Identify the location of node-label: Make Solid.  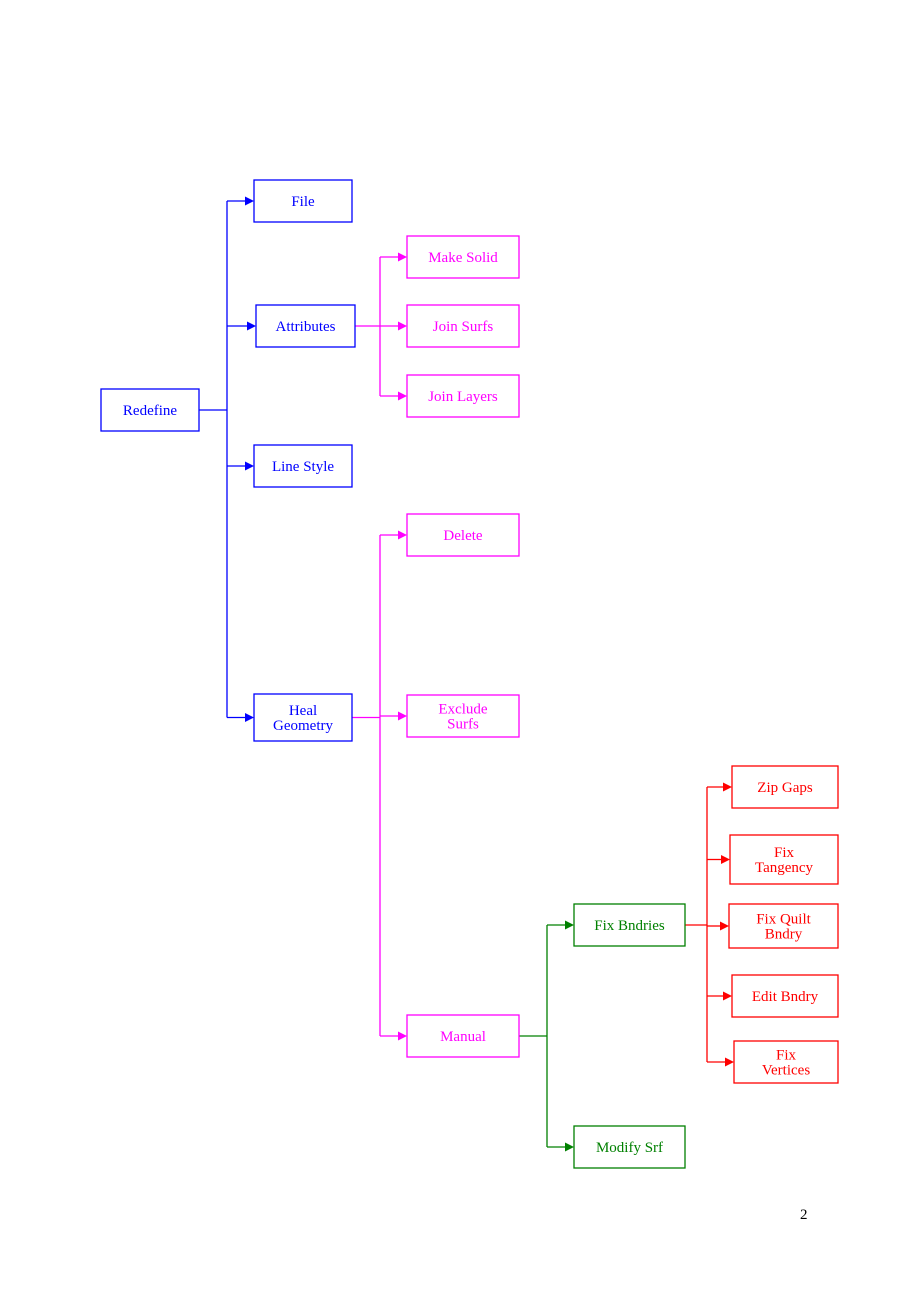
(463, 258).